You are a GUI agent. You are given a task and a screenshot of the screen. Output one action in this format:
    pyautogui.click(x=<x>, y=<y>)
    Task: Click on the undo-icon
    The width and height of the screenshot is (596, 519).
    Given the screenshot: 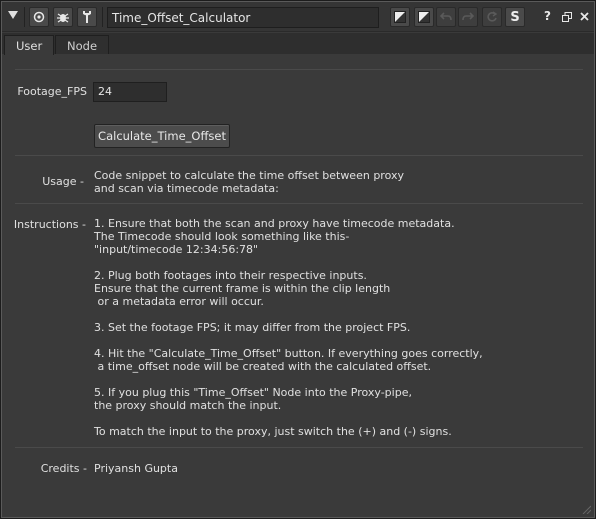 What is the action you would take?
    pyautogui.click(x=446, y=16)
    